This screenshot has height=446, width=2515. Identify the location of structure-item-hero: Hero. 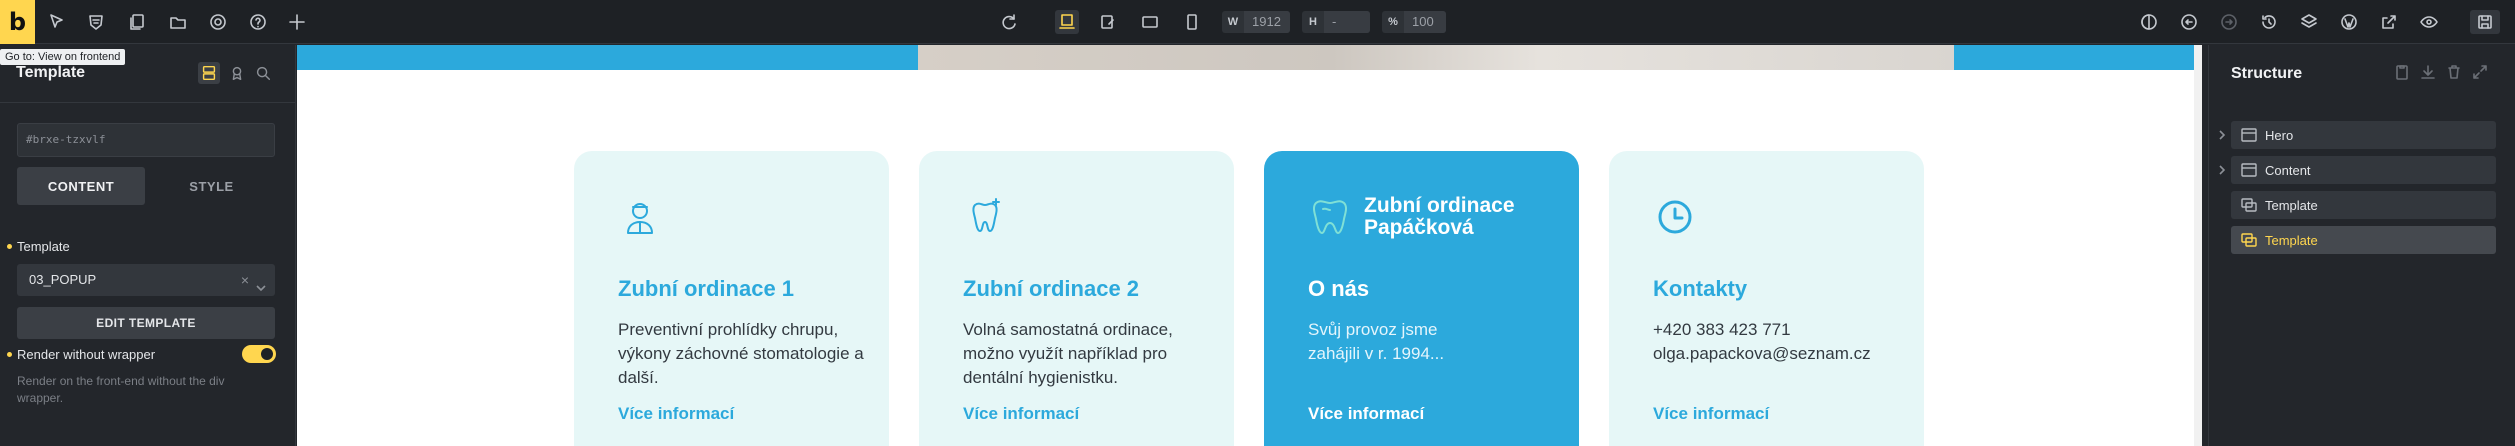
(2357, 135).